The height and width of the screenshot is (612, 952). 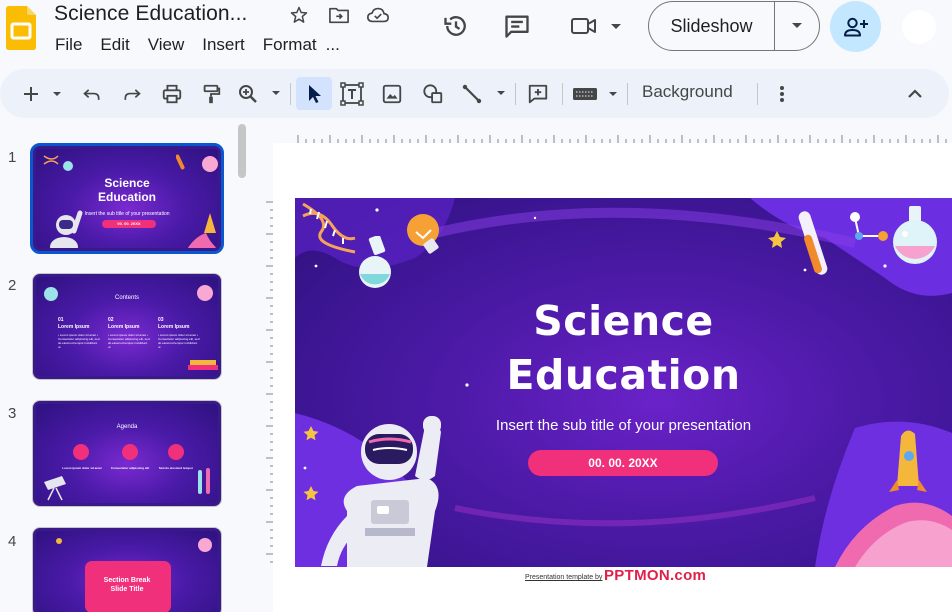 I want to click on main-toolbar: Background, so click(x=474, y=93).